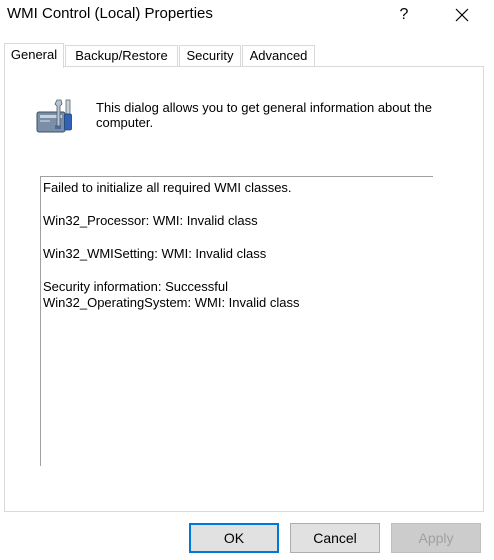  Describe the element at coordinates (56, 118) in the screenshot. I see `computer-management-icon` at that location.